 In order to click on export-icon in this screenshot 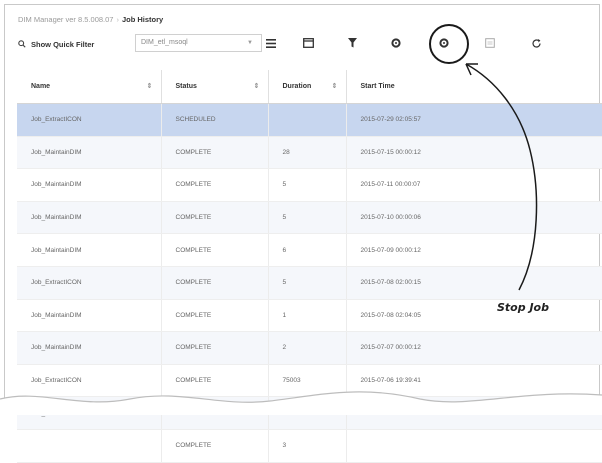, I will do `click(308, 43)`.